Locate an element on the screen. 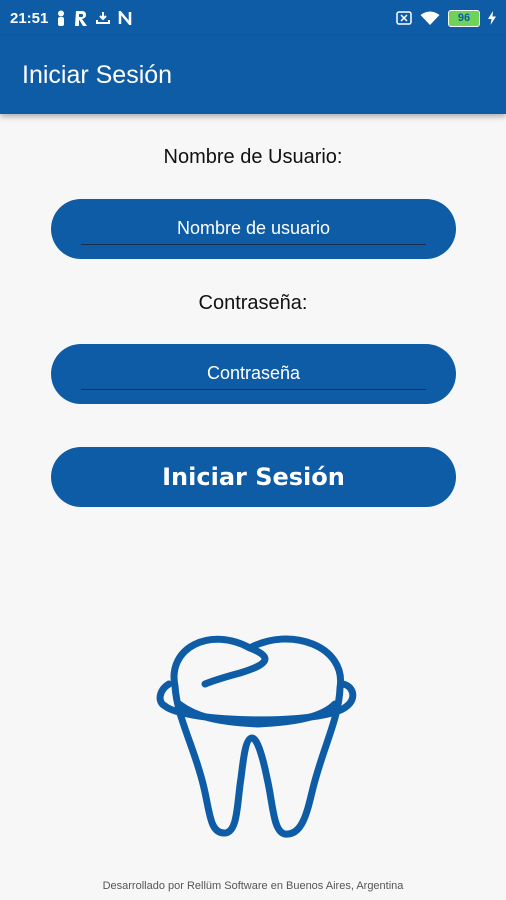 The height and width of the screenshot is (900, 506). username-input is located at coordinates (253, 227).